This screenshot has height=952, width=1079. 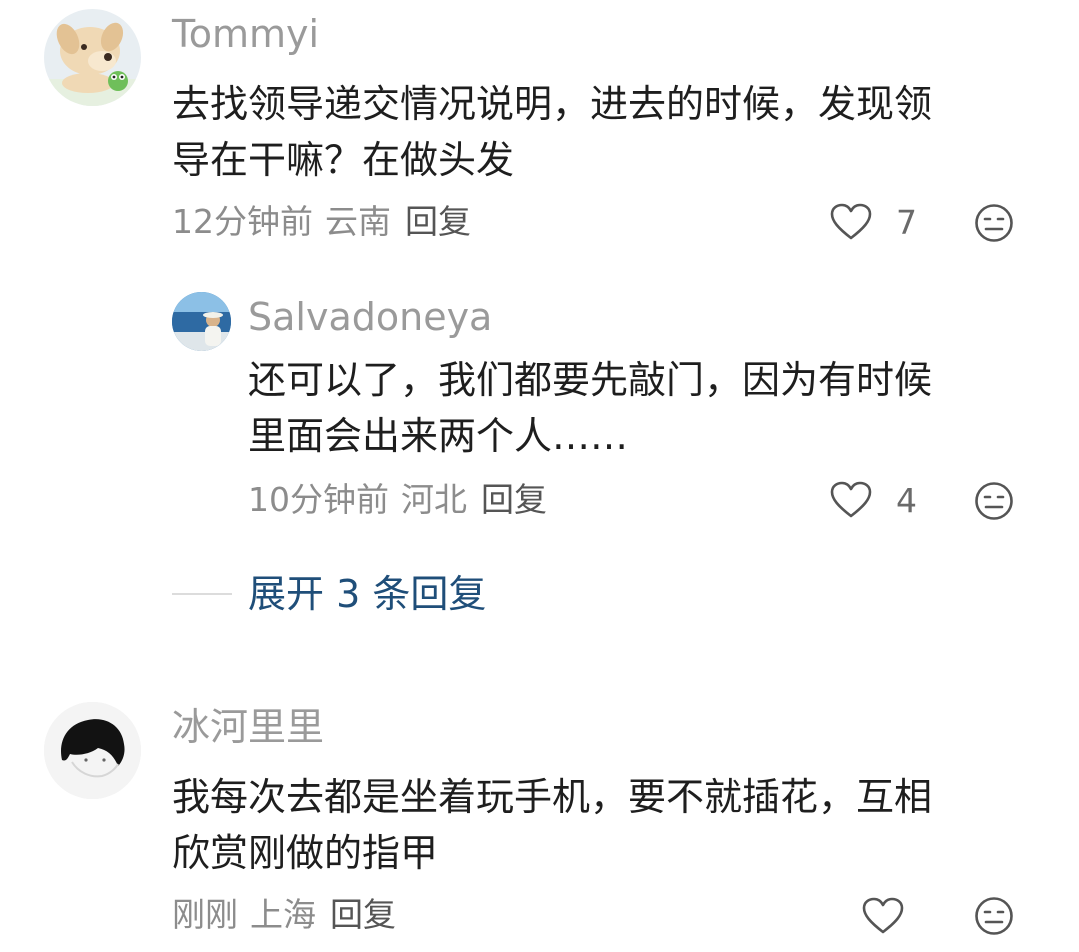 I want to click on like-button: 7, so click(x=873, y=222).